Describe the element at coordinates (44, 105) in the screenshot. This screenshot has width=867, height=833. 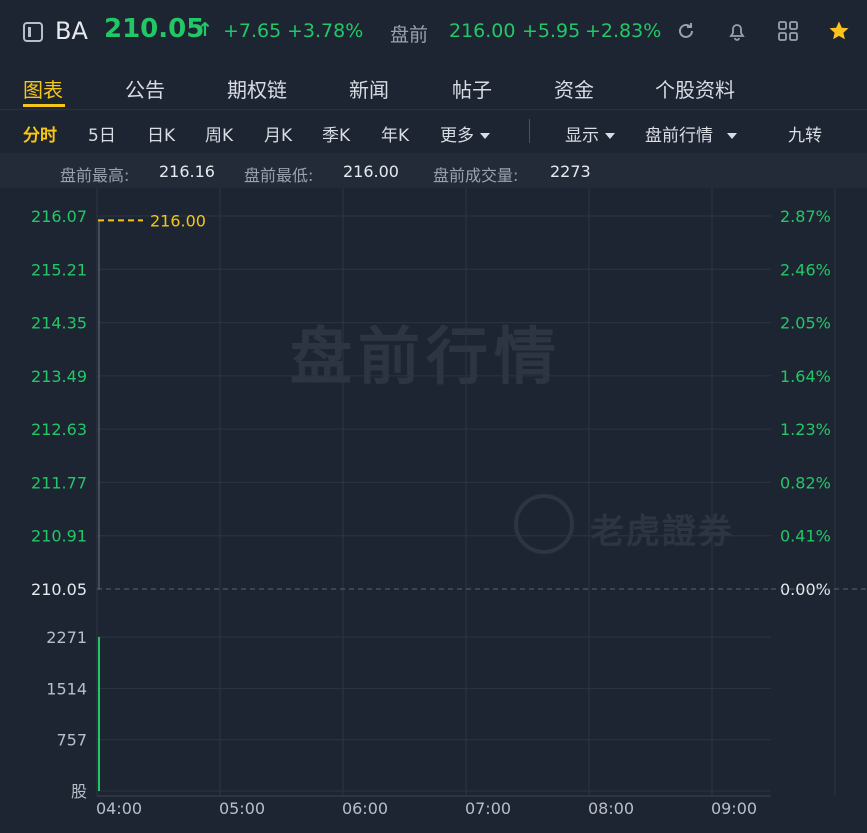
I see `active-tab-indicator` at that location.